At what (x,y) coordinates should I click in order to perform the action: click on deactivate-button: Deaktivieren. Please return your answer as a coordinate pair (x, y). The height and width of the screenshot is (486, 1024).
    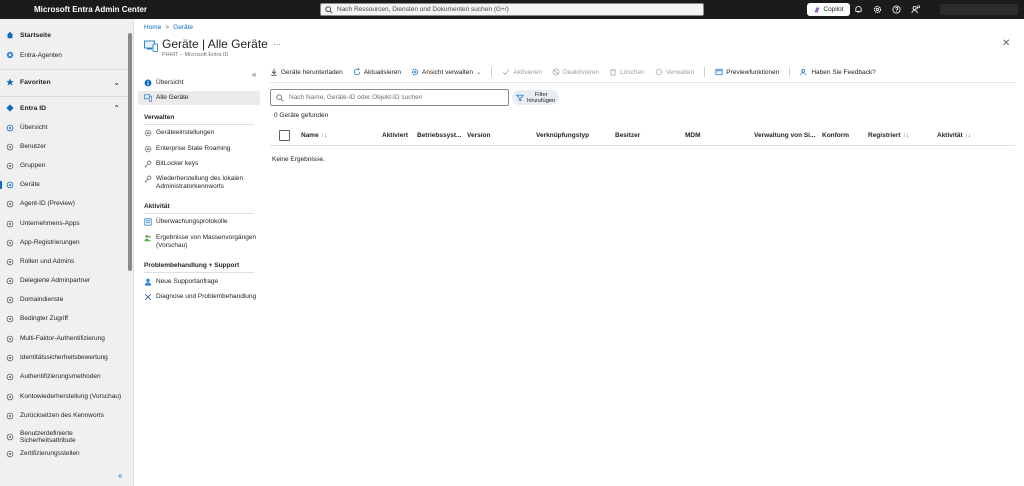
    Looking at the image, I should click on (575, 72).